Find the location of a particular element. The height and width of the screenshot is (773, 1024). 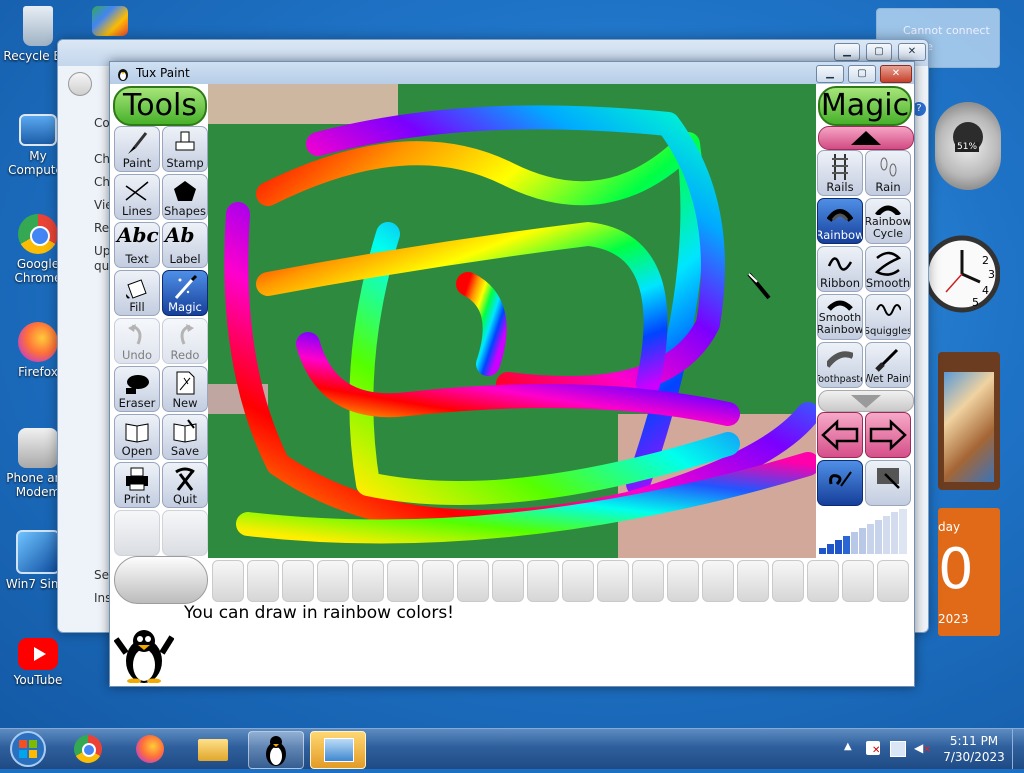

win7-icon is located at coordinates (38, 552).